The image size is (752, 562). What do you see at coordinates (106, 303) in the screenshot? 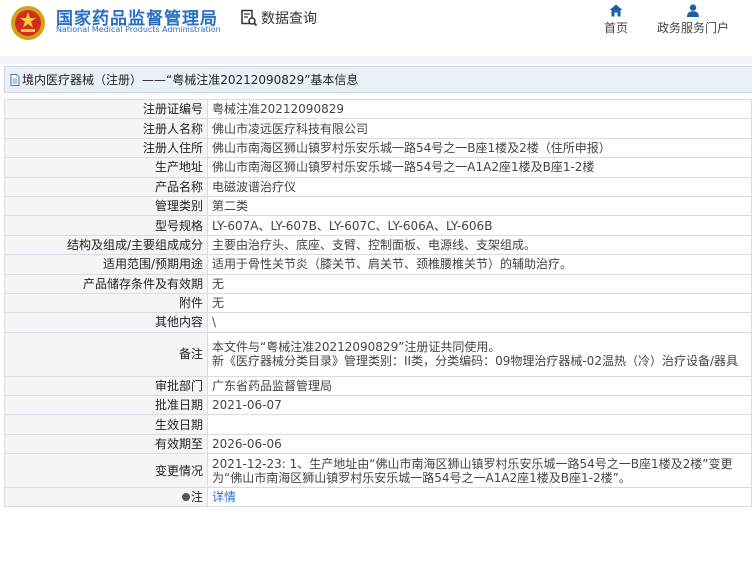
I see `field-label: 附件` at bounding box center [106, 303].